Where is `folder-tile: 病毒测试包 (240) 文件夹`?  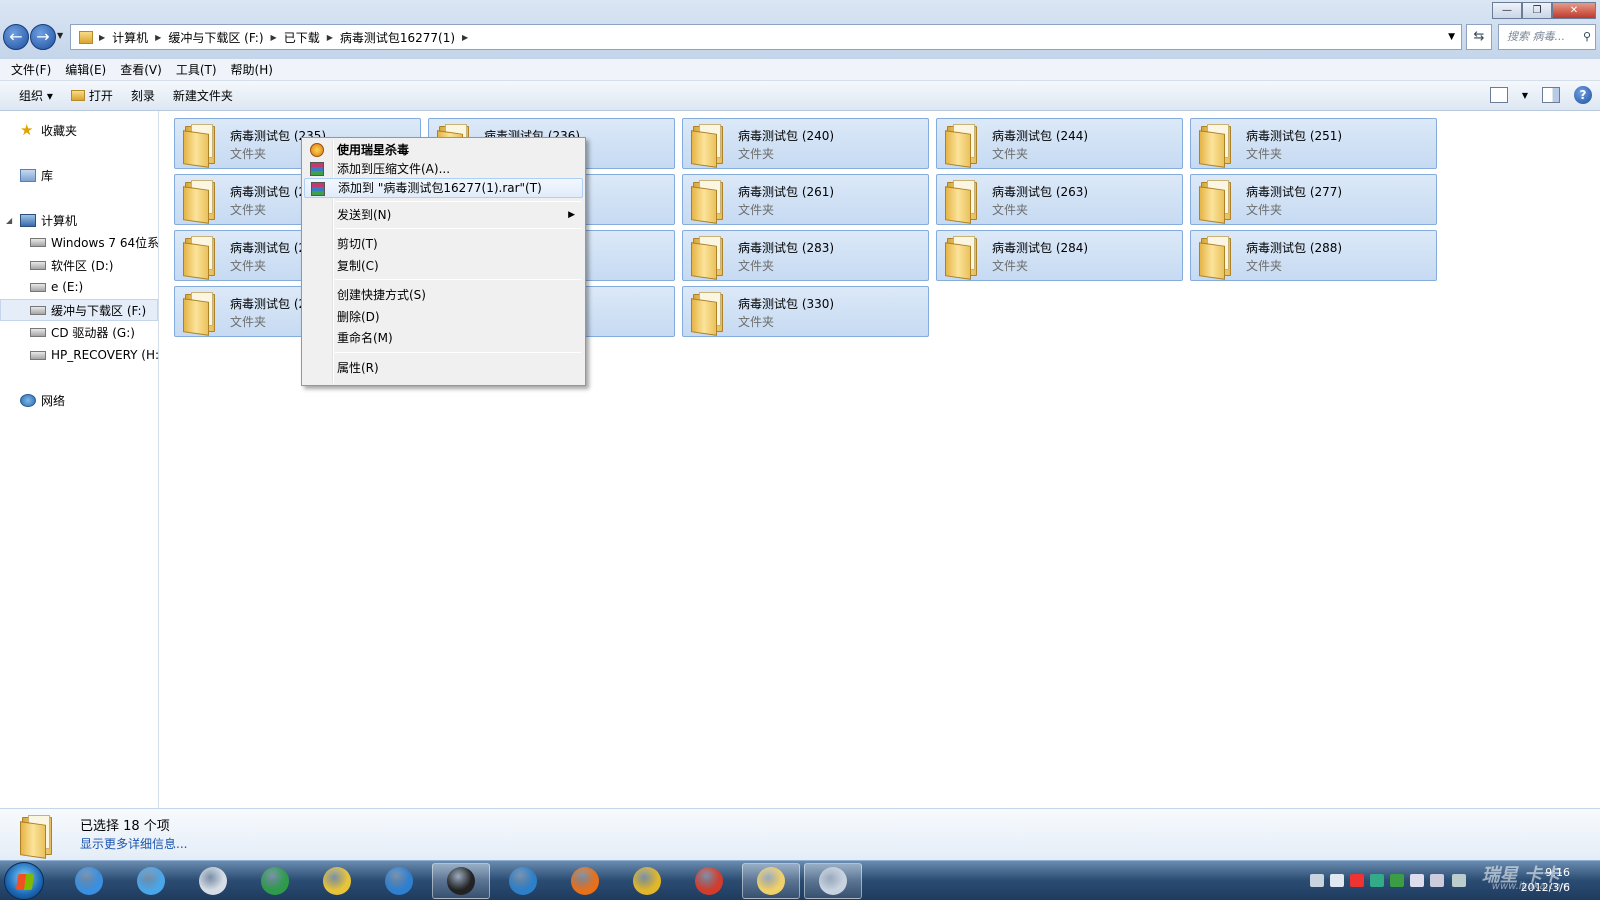
folder-tile: 病毒测试包 (240) 文件夹 is located at coordinates (805, 143).